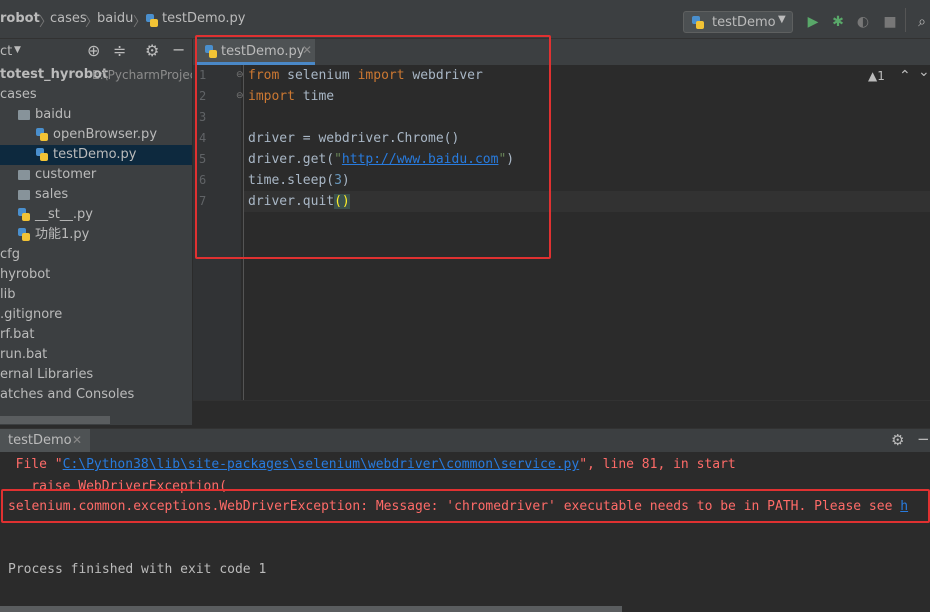 This screenshot has width=930, height=612. Describe the element at coordinates (40, 440) in the screenshot. I see `run-tab-label: testDemo` at that location.